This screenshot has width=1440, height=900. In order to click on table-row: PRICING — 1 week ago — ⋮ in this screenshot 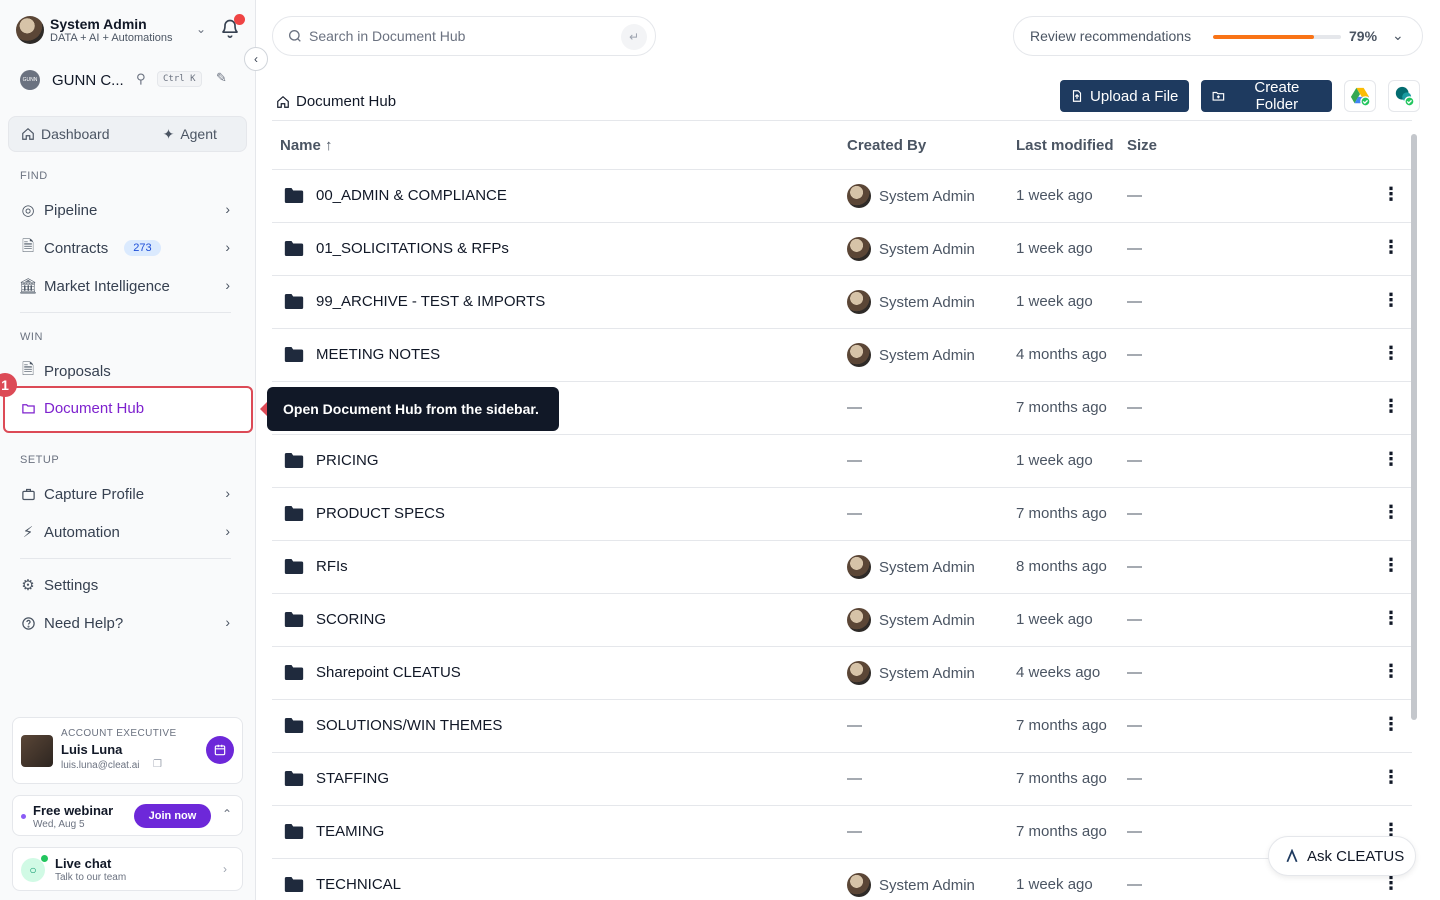, I will do `click(842, 461)`.